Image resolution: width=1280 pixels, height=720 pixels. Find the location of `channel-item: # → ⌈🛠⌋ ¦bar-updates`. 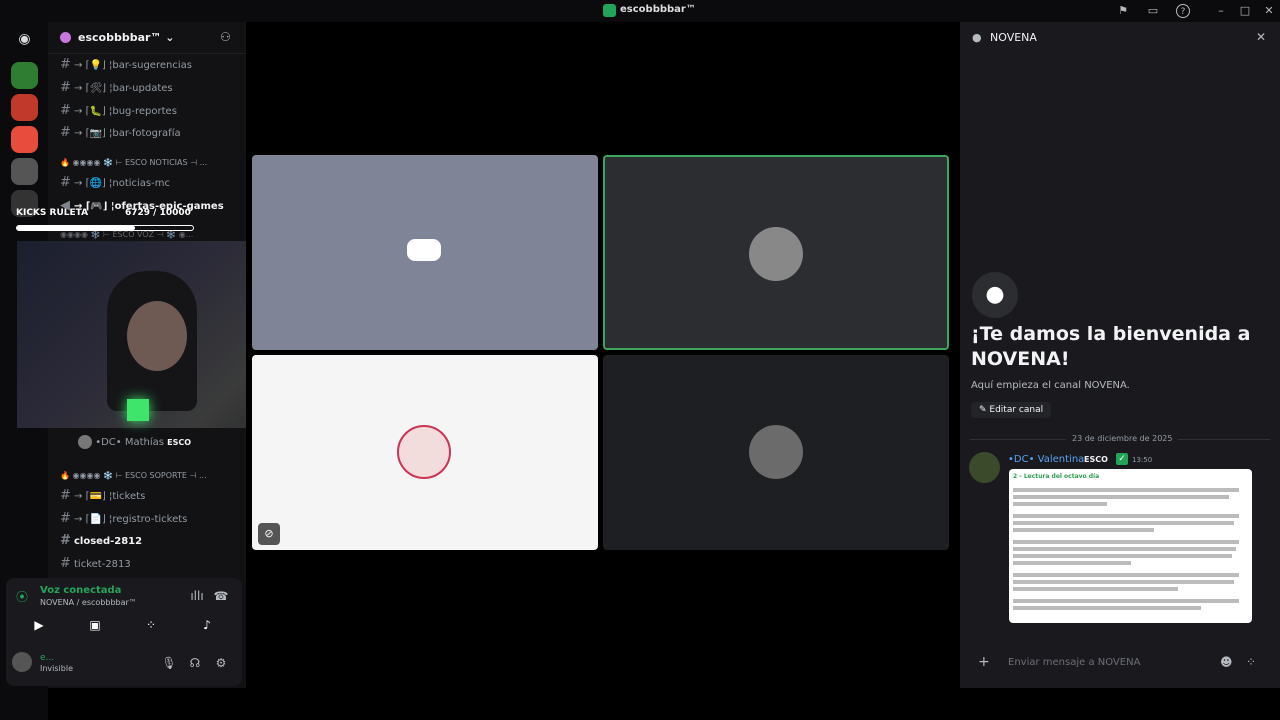

channel-item: # → ⌈🛠⌋ ¦bar-updates is located at coordinates (150, 90).